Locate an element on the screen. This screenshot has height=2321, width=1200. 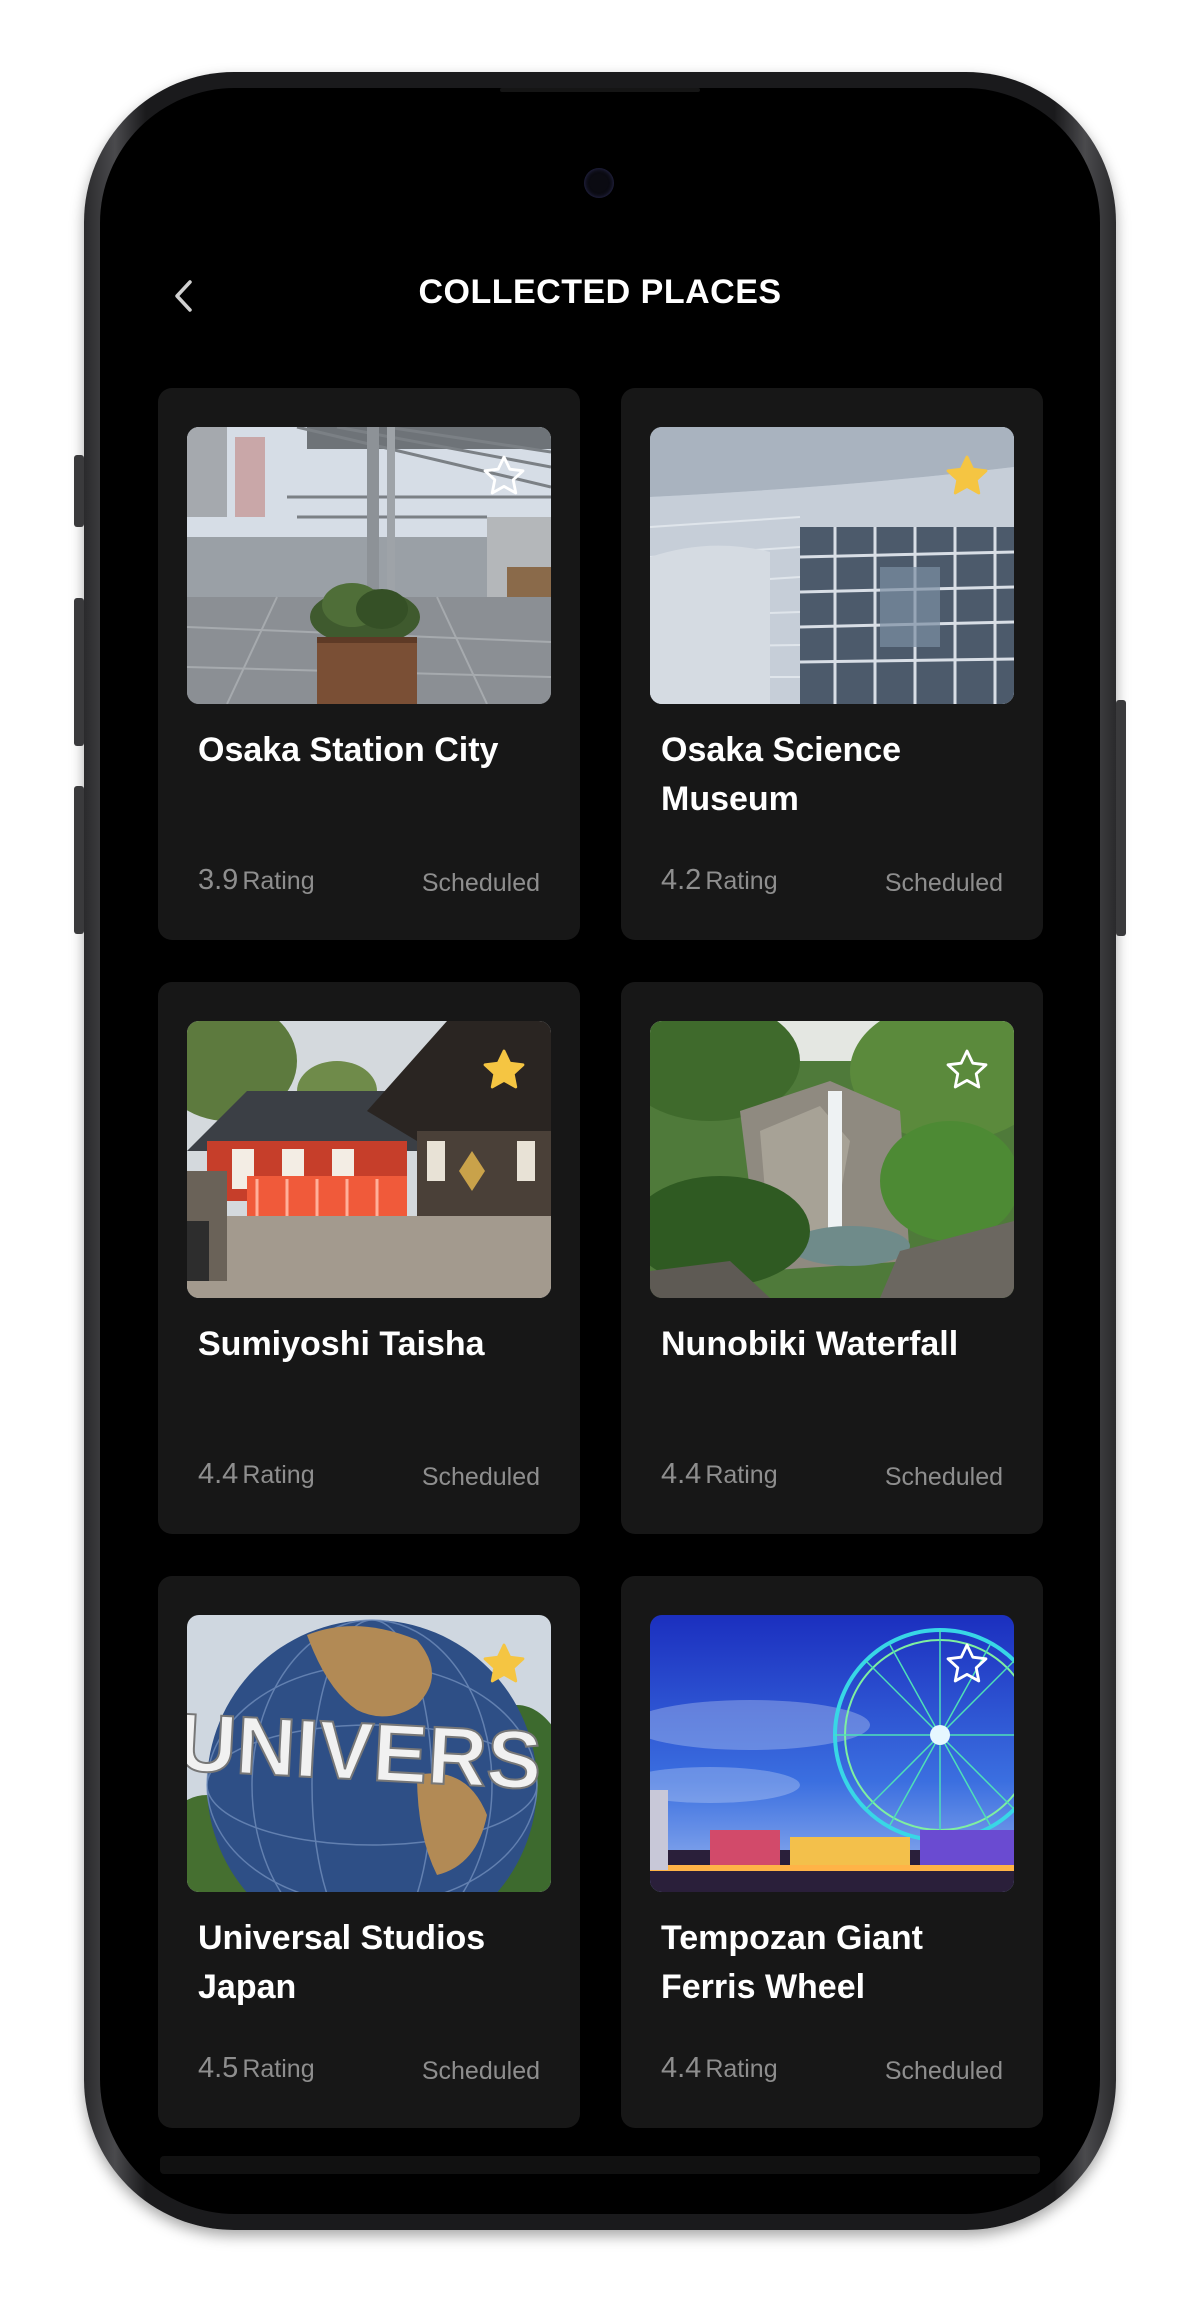
place-photo: UNIVERS is located at coordinates (369, 1753).